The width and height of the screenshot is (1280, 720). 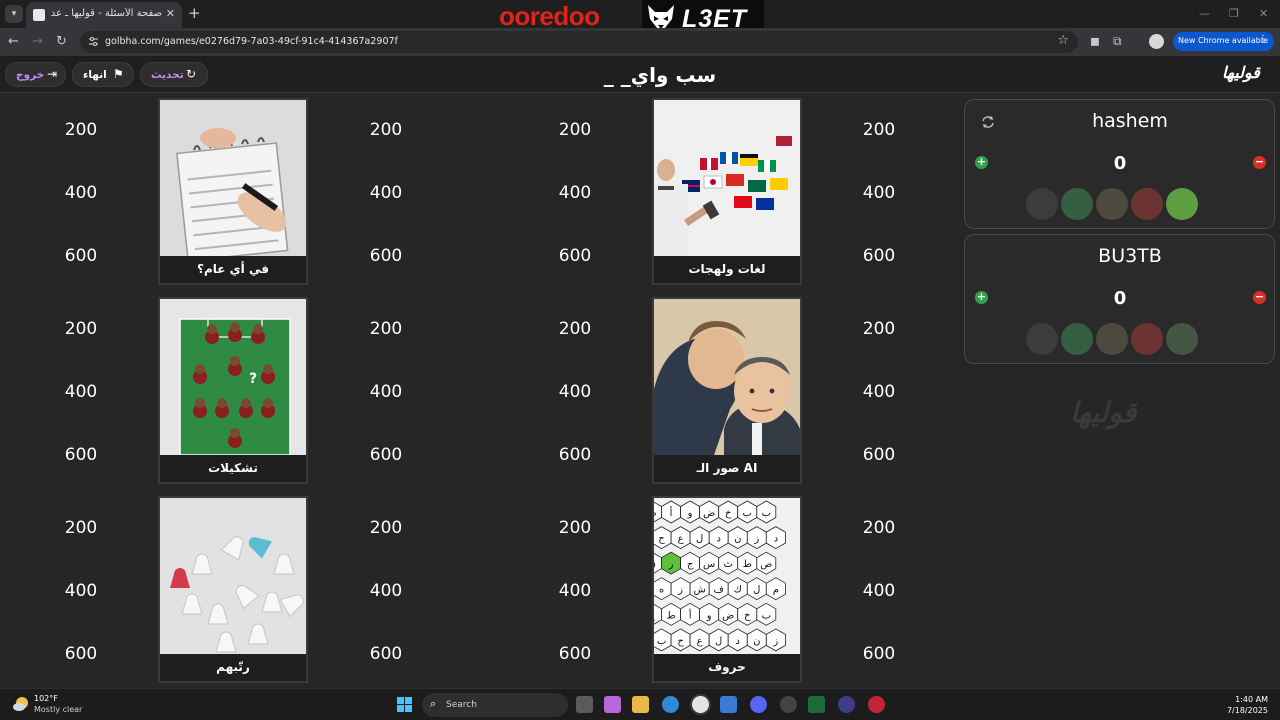 What do you see at coordinates (233, 589) in the screenshot?
I see `category-card: رتّبهم` at bounding box center [233, 589].